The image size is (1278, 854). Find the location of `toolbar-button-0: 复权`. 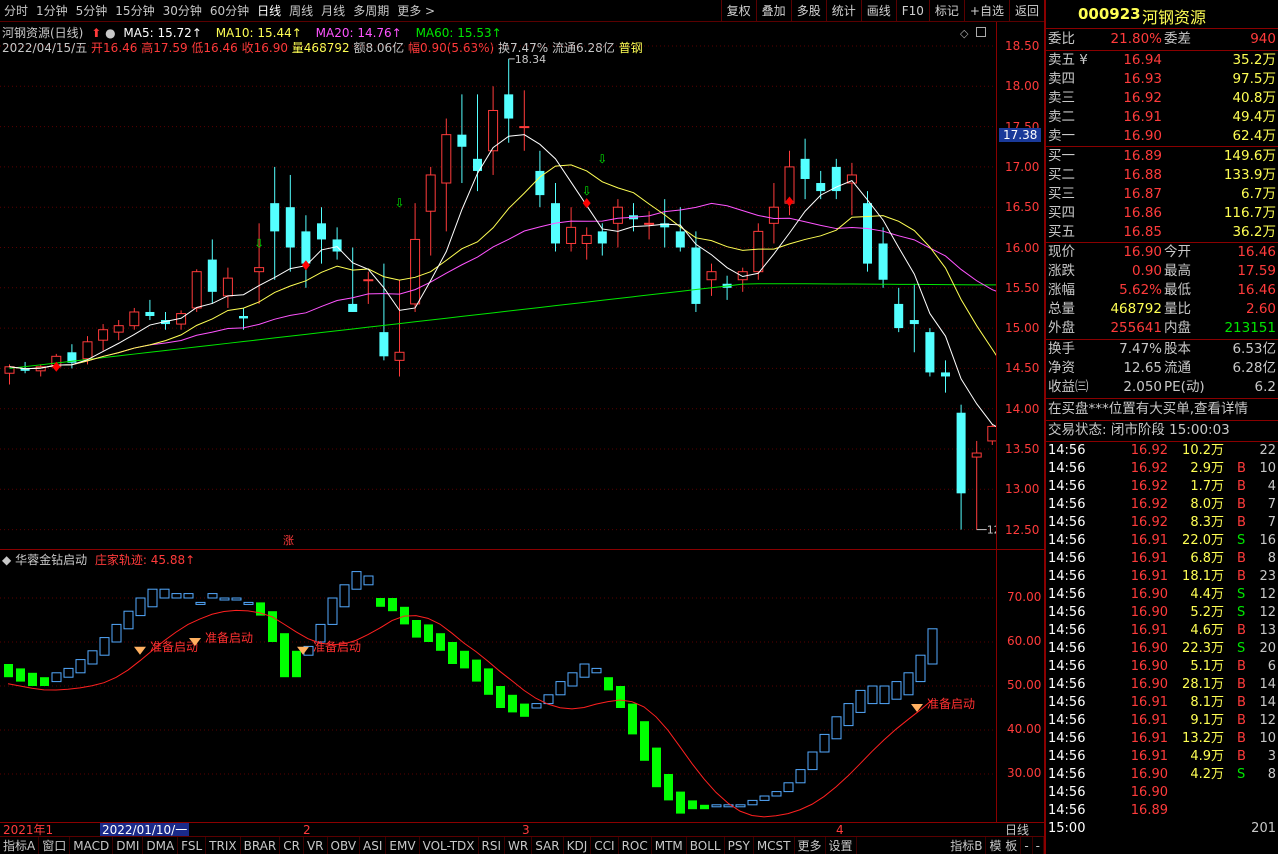

toolbar-button-0: 复权 is located at coordinates (738, 11).